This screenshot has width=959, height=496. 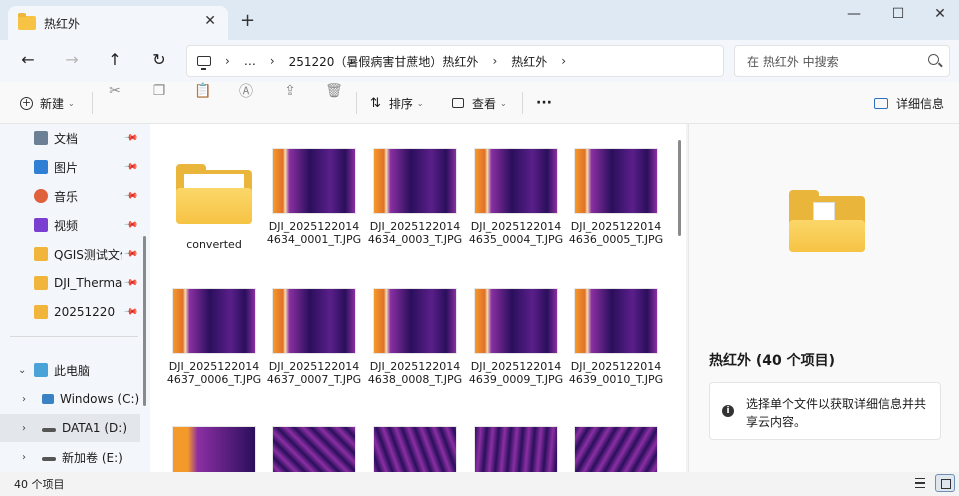 What do you see at coordinates (616, 373) in the screenshot?
I see `file-name: DJI_20251220144639_0010_T.JPG` at bounding box center [616, 373].